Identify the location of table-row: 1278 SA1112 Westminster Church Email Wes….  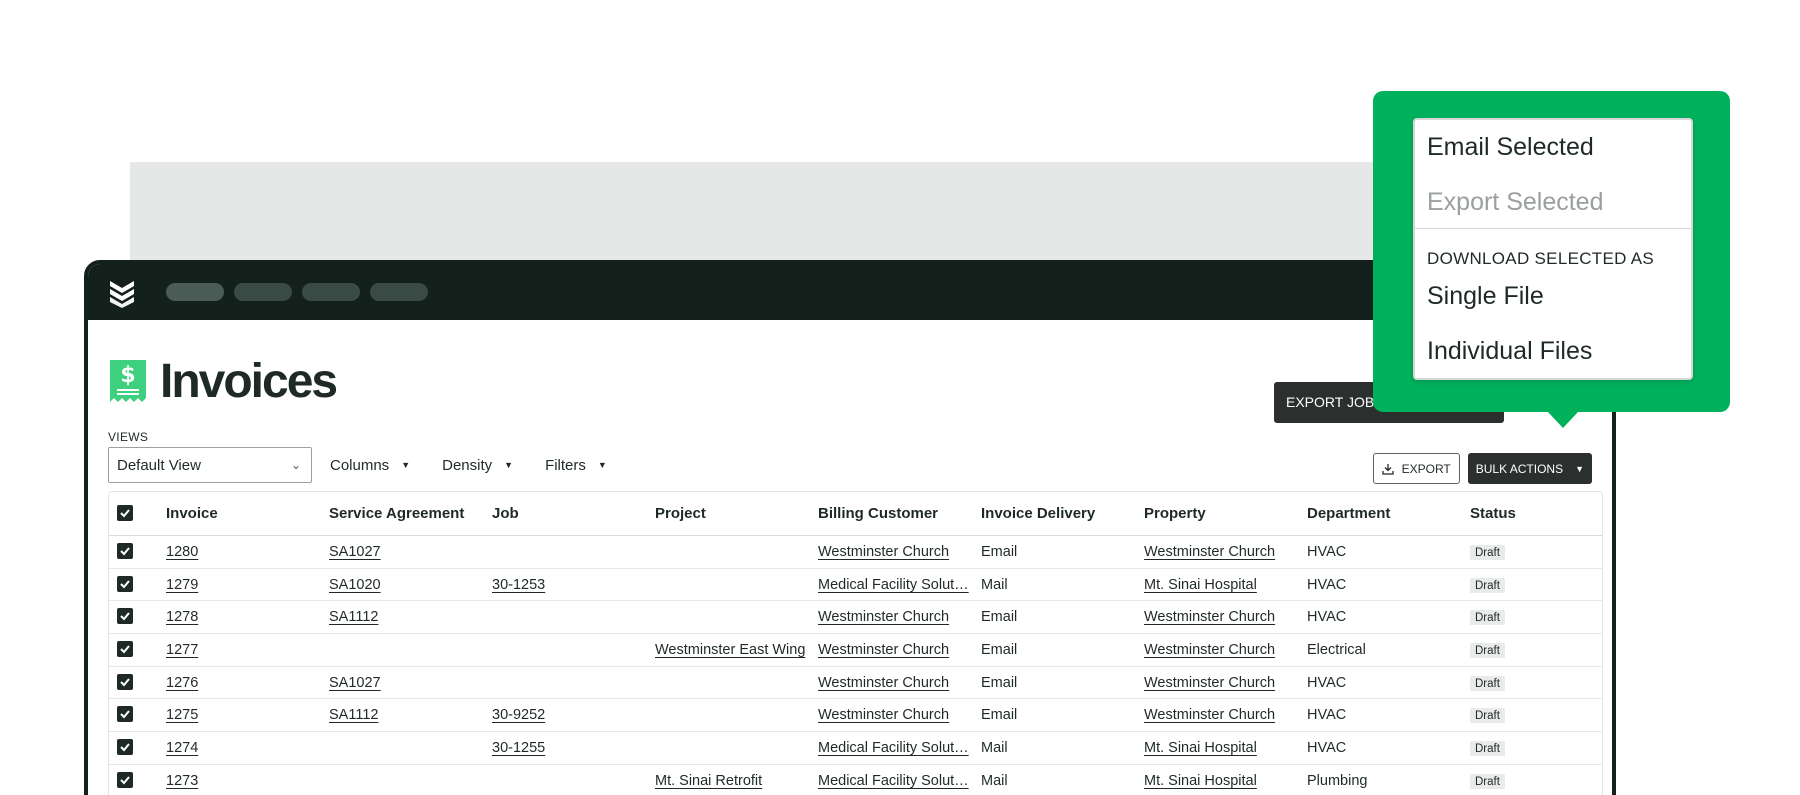
(855, 618).